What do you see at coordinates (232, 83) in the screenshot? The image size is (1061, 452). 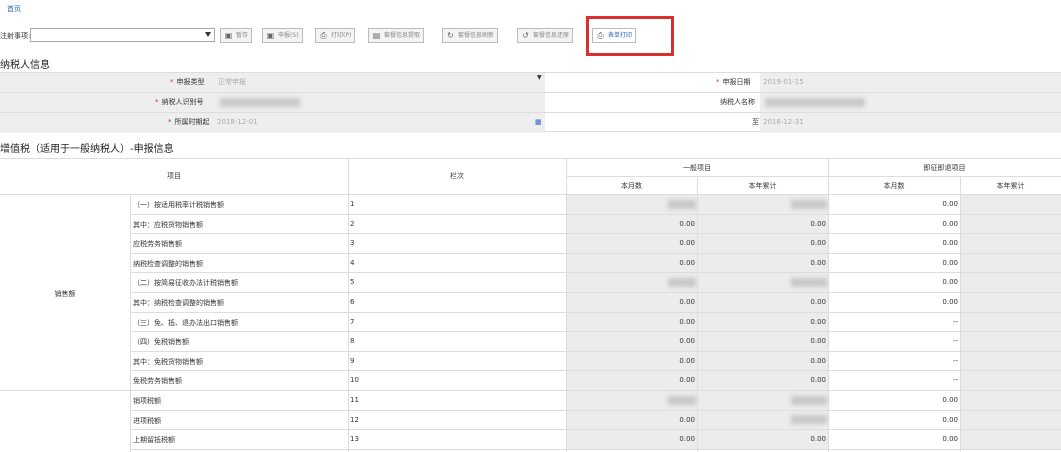 I see `declare-type-value: 正常申报` at bounding box center [232, 83].